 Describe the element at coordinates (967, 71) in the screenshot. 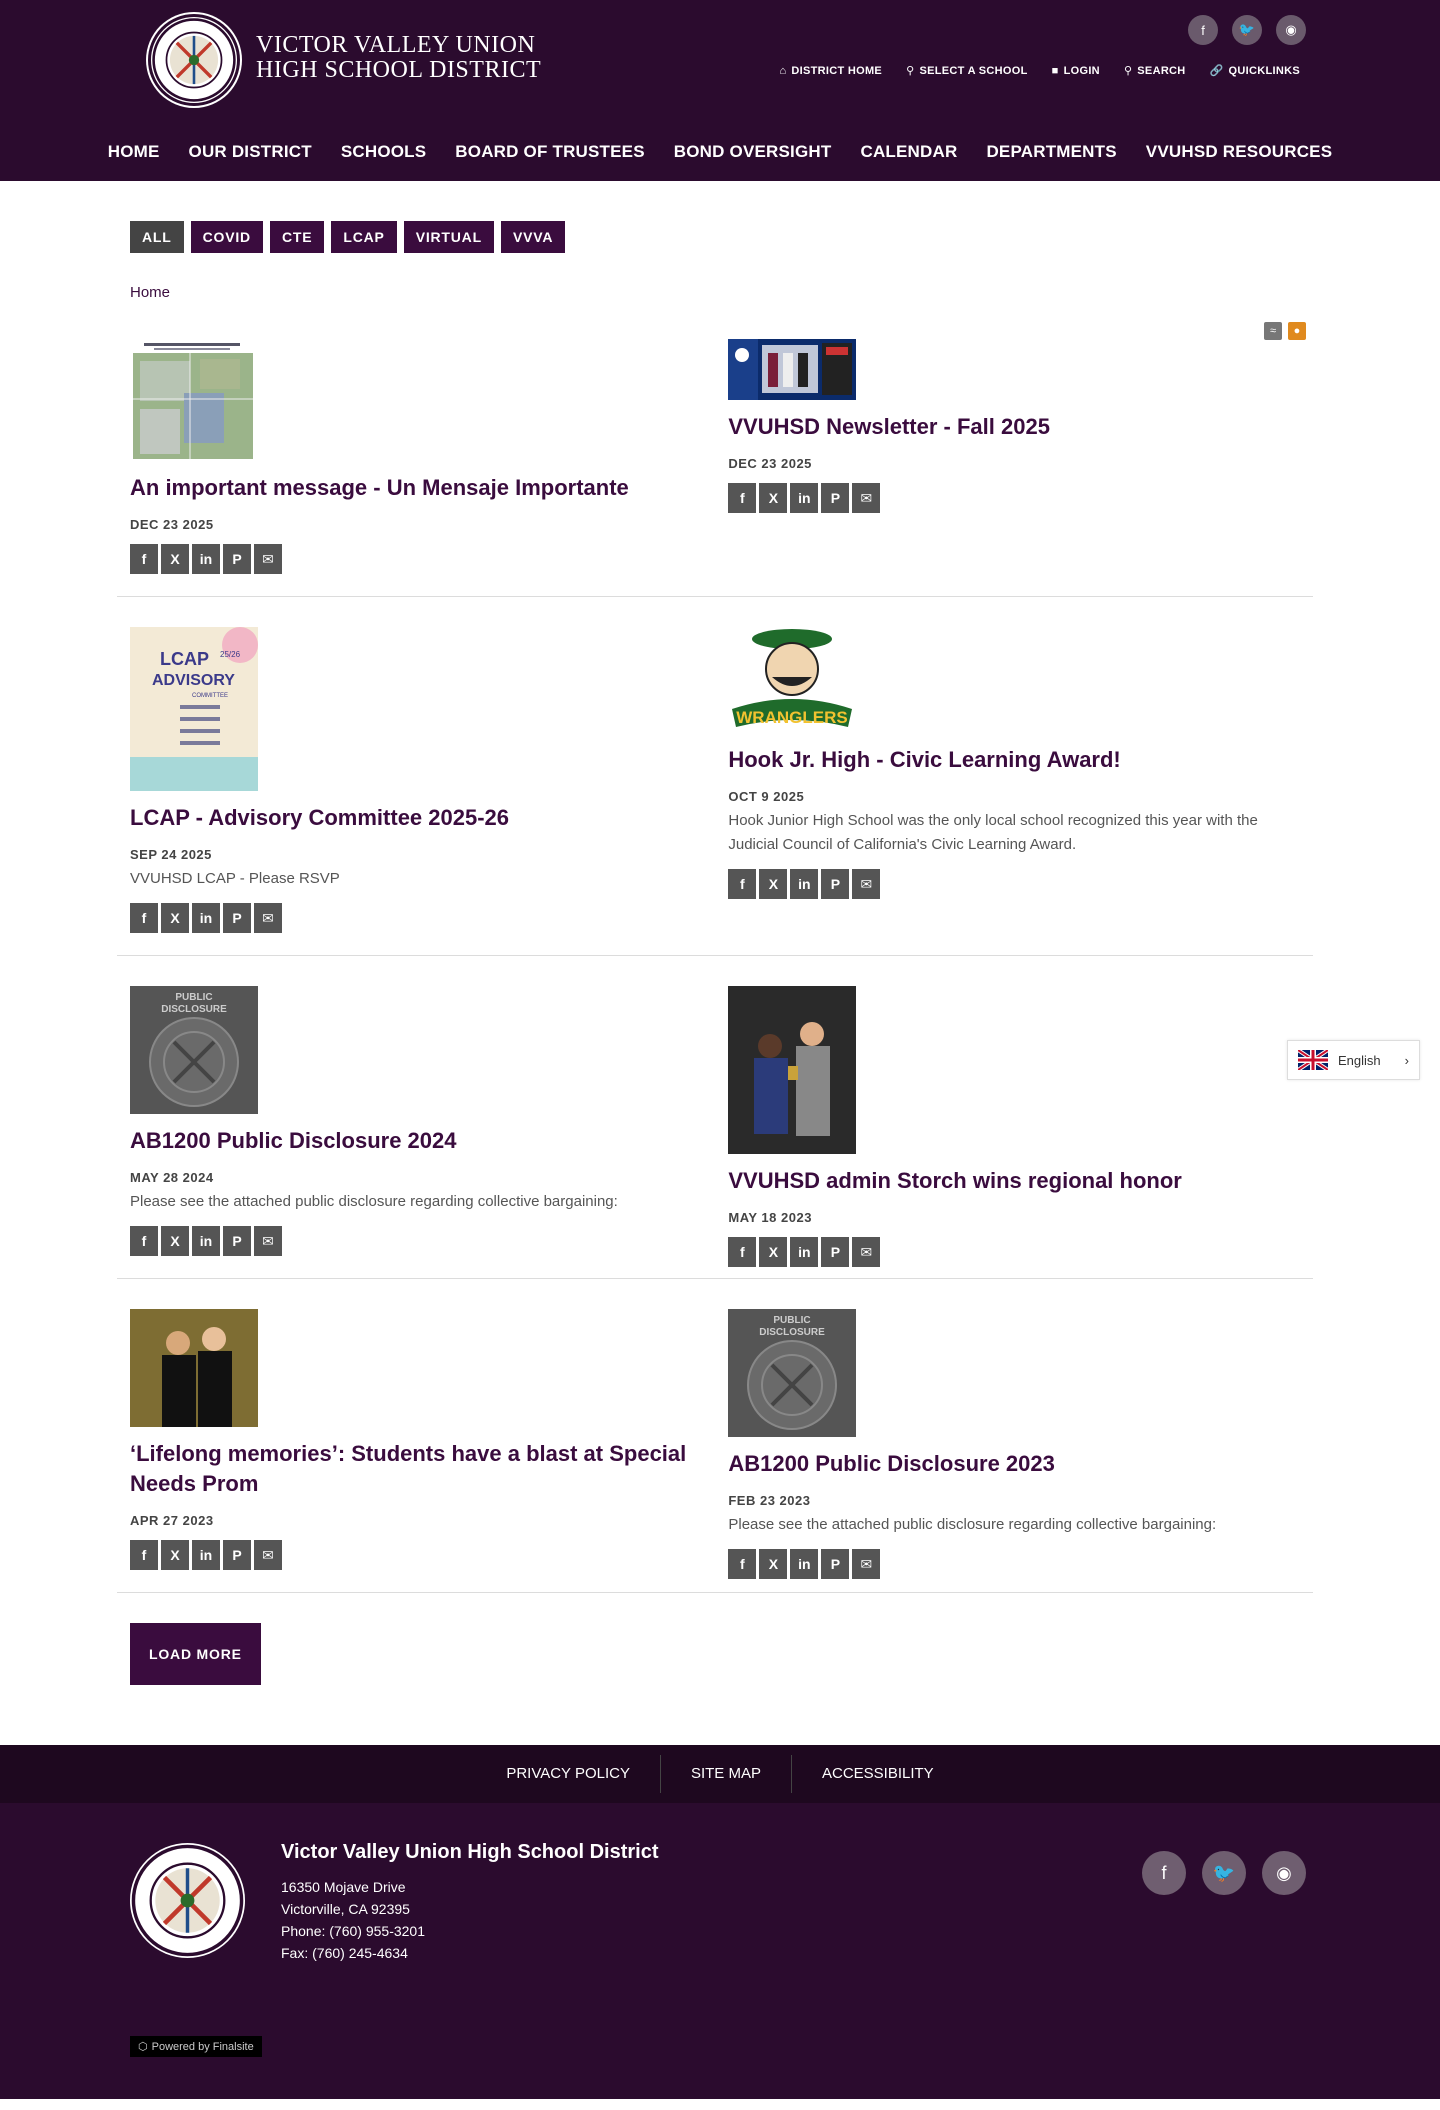

I see `utility-select-school: ⚲ SELECT A SCHOOL` at that location.